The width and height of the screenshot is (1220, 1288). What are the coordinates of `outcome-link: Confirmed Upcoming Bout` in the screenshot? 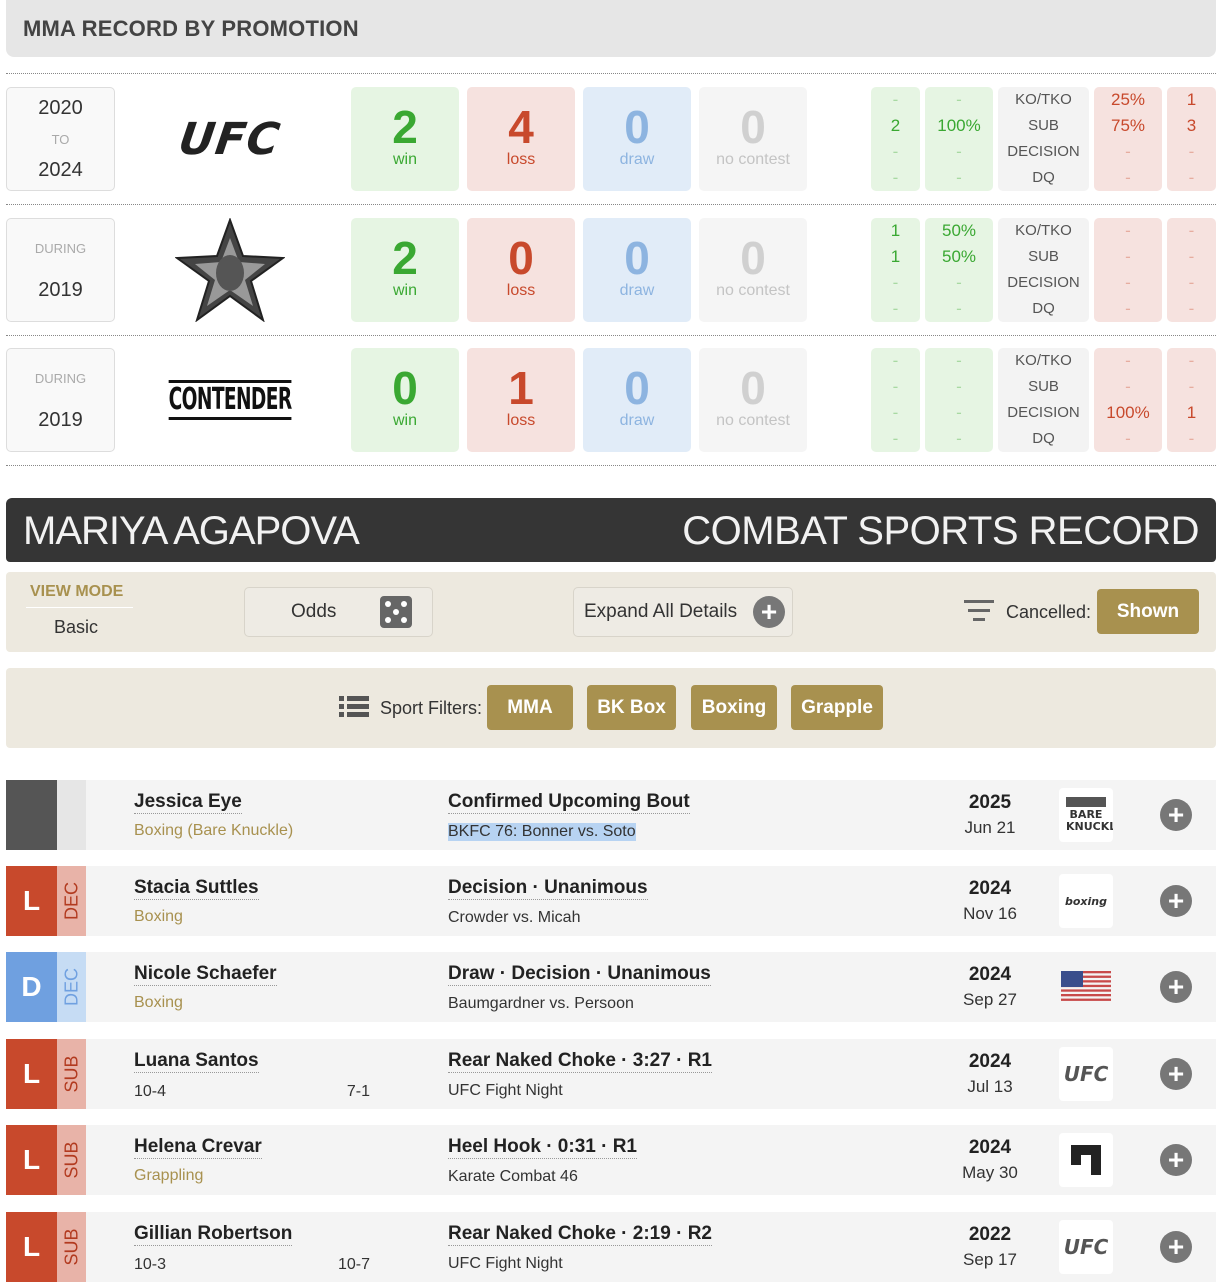 It's located at (569, 802).